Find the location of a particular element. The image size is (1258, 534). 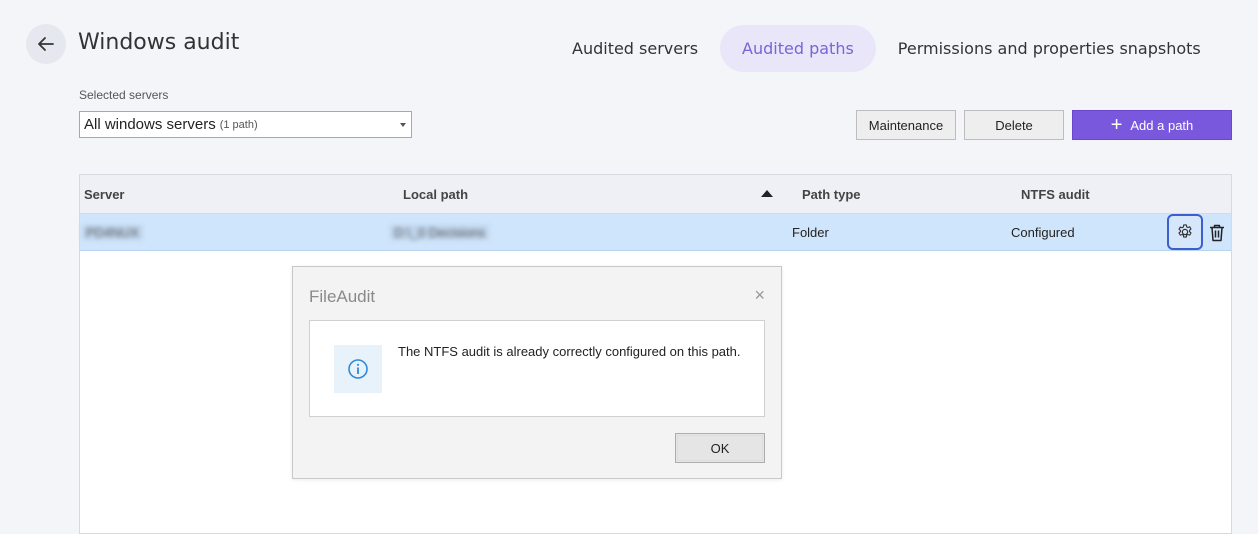

dialog-title: FileAudit is located at coordinates (342, 296).